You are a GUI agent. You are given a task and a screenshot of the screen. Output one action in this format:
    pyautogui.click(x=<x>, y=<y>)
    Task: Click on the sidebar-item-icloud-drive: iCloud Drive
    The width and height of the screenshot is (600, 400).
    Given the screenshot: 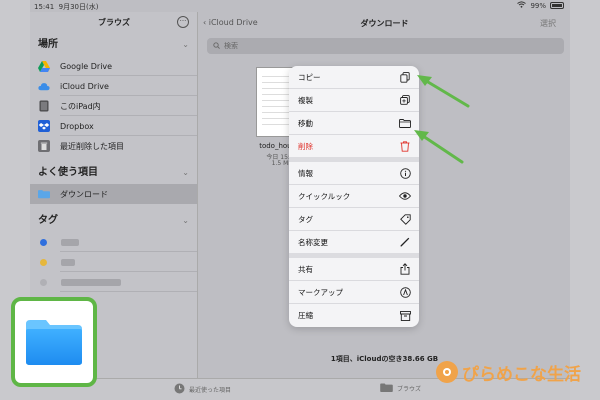 What is the action you would take?
    pyautogui.click(x=113, y=86)
    